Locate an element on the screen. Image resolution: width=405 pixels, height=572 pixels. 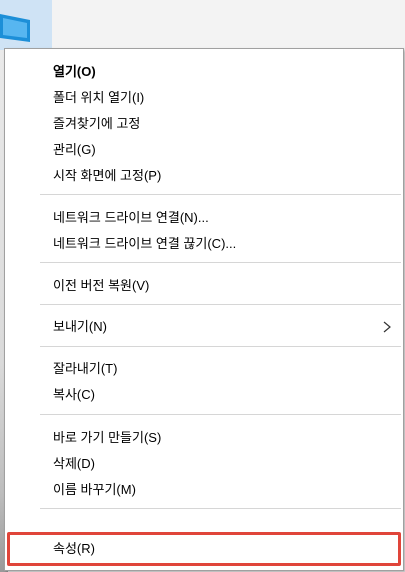
computer-icon is located at coordinates (17, 28).